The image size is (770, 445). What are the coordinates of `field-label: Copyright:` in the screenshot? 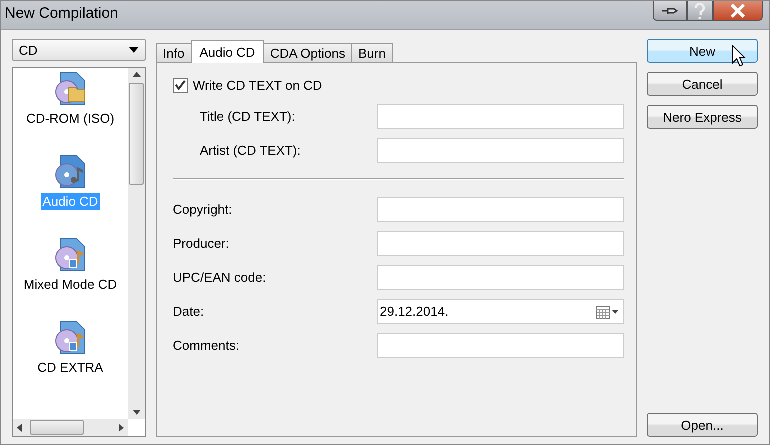 It's located at (202, 209).